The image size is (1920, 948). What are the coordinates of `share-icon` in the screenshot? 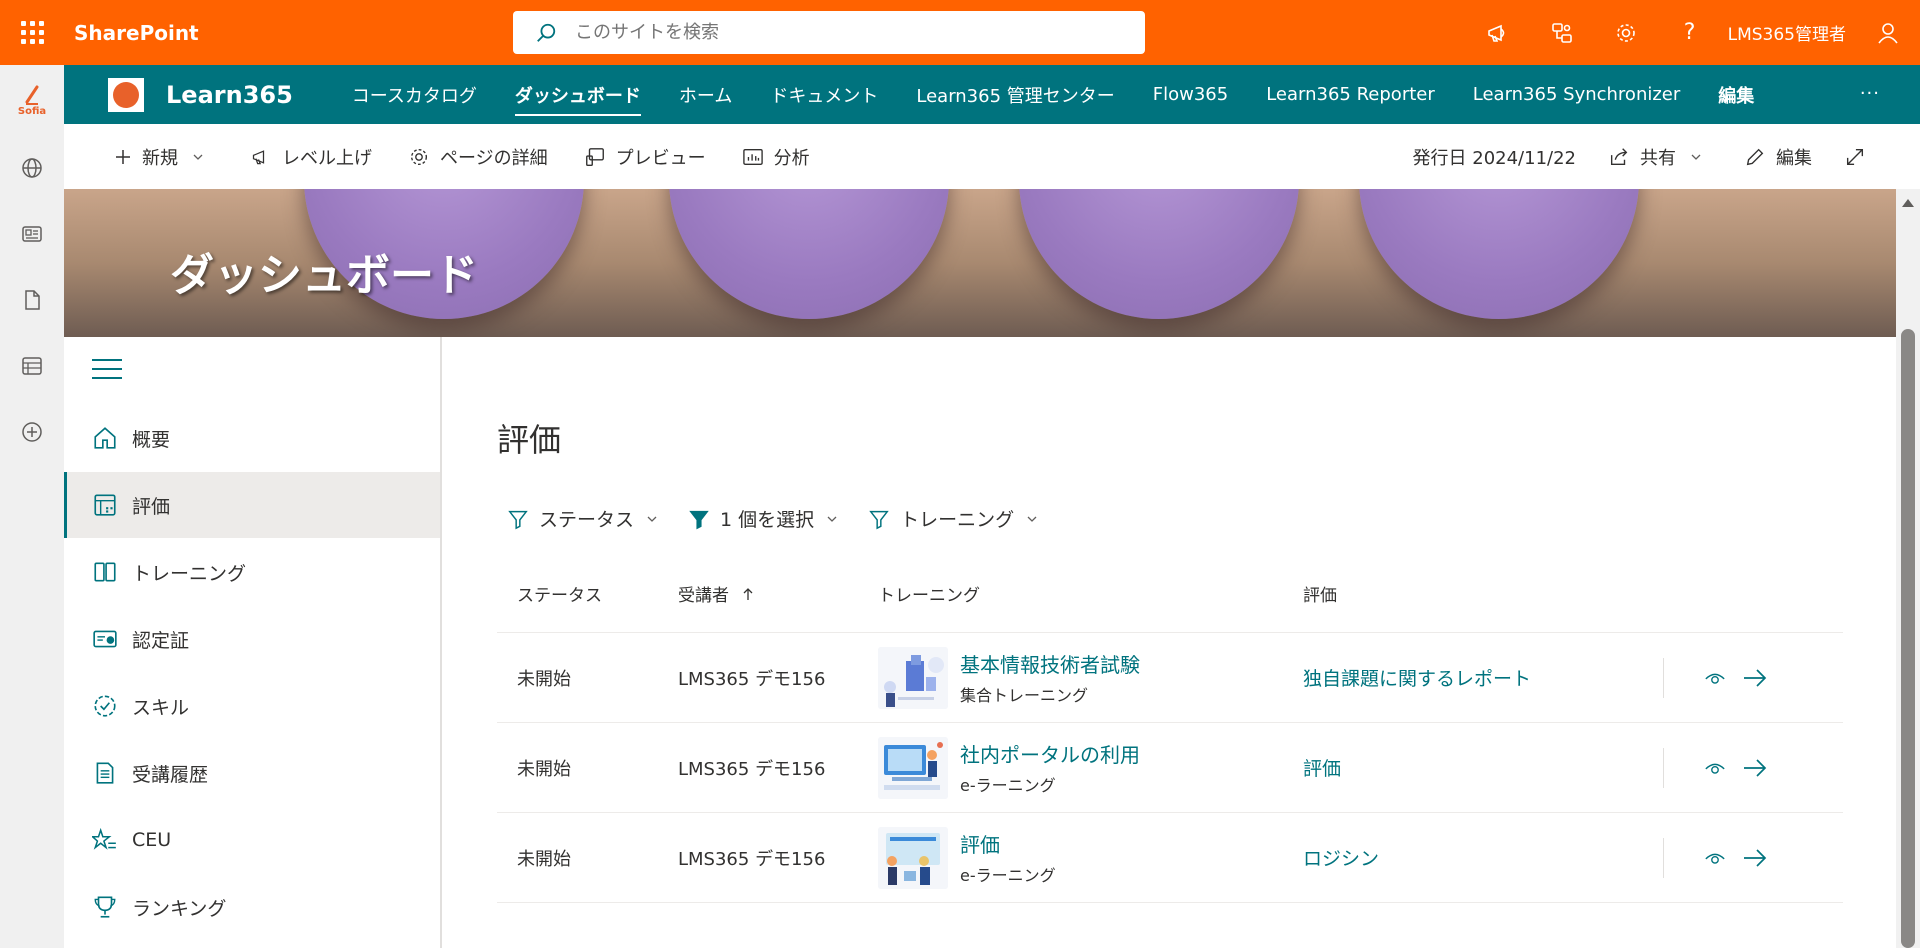 It's located at (1619, 156).